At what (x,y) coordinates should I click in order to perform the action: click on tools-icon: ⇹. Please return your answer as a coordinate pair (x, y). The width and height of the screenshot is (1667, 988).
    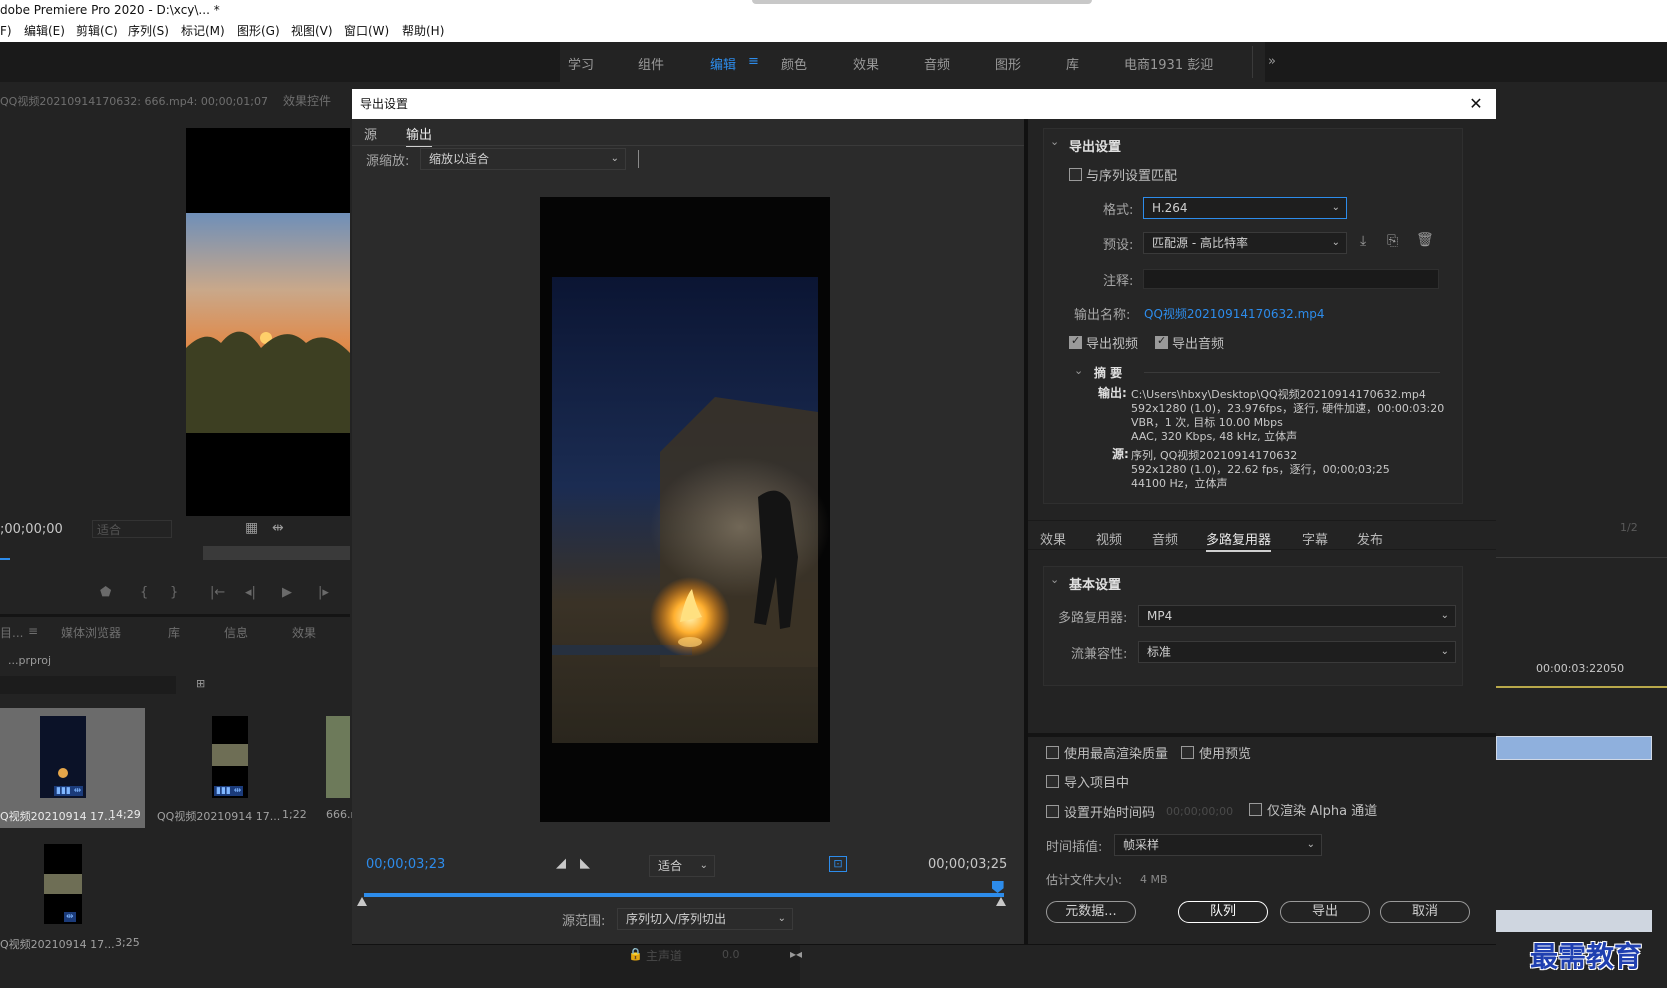
    Looking at the image, I should click on (278, 528).